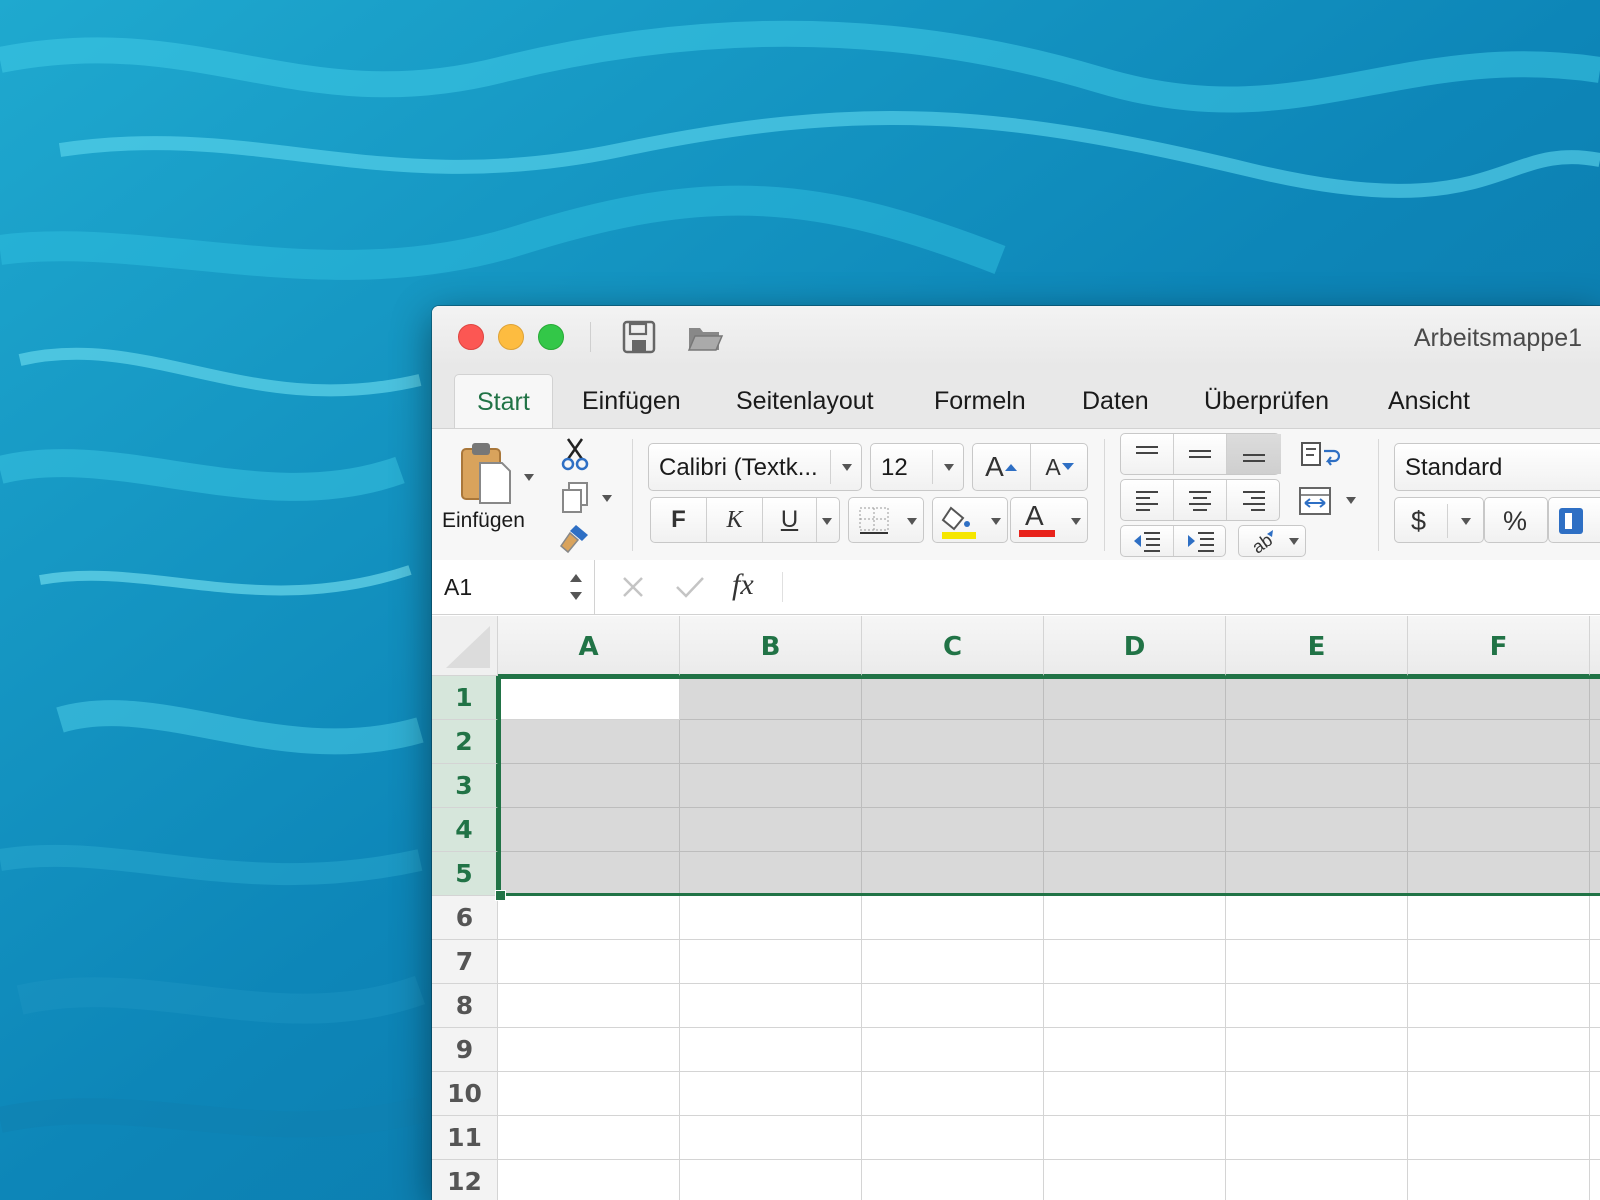  Describe the element at coordinates (465, 1006) in the screenshot. I see `row-header-8: 8` at that location.